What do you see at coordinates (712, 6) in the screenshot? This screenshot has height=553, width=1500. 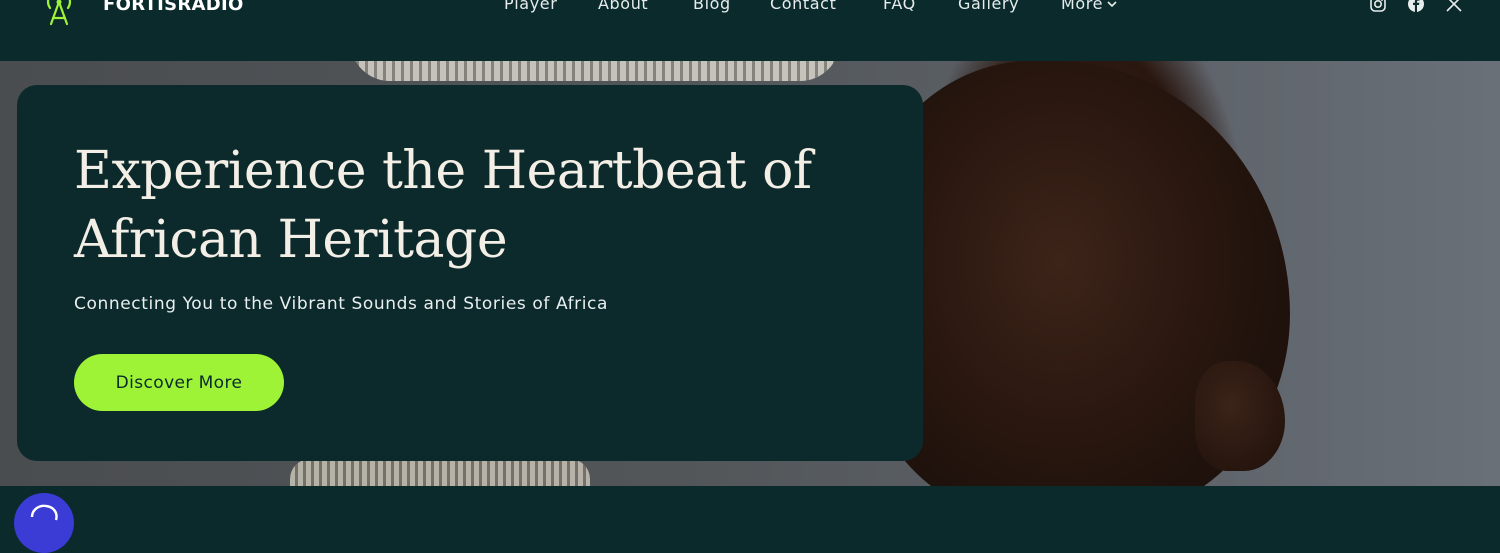 I see `nav-blog: Blog` at bounding box center [712, 6].